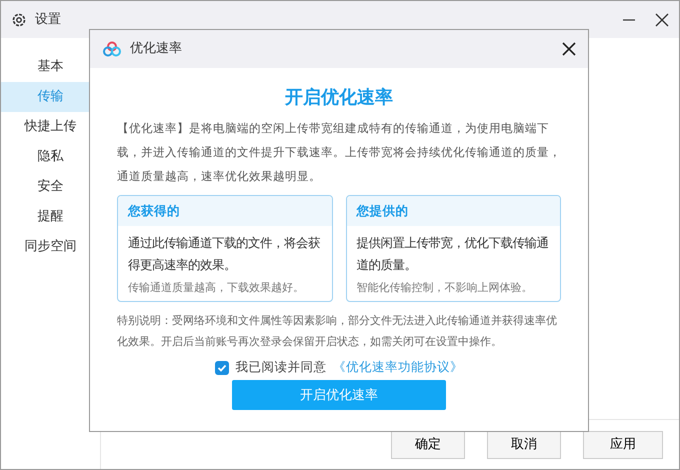  Describe the element at coordinates (281, 367) in the screenshot. I see `agree-label: 我已阅读并同意` at that location.